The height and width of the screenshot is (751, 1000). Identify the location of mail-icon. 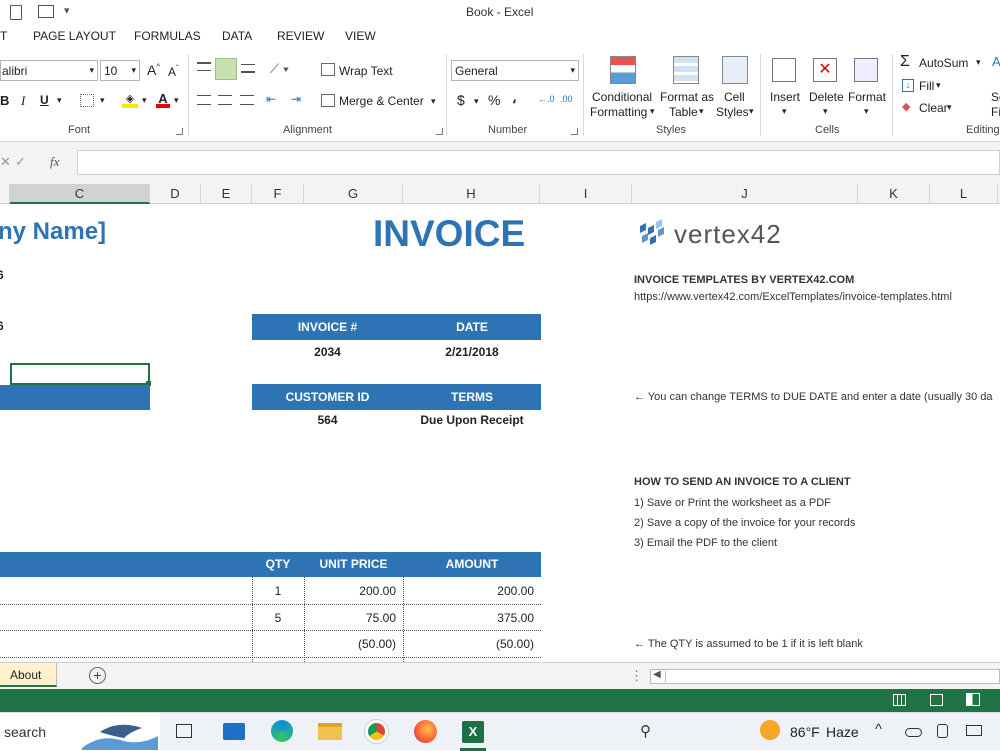
(234, 731).